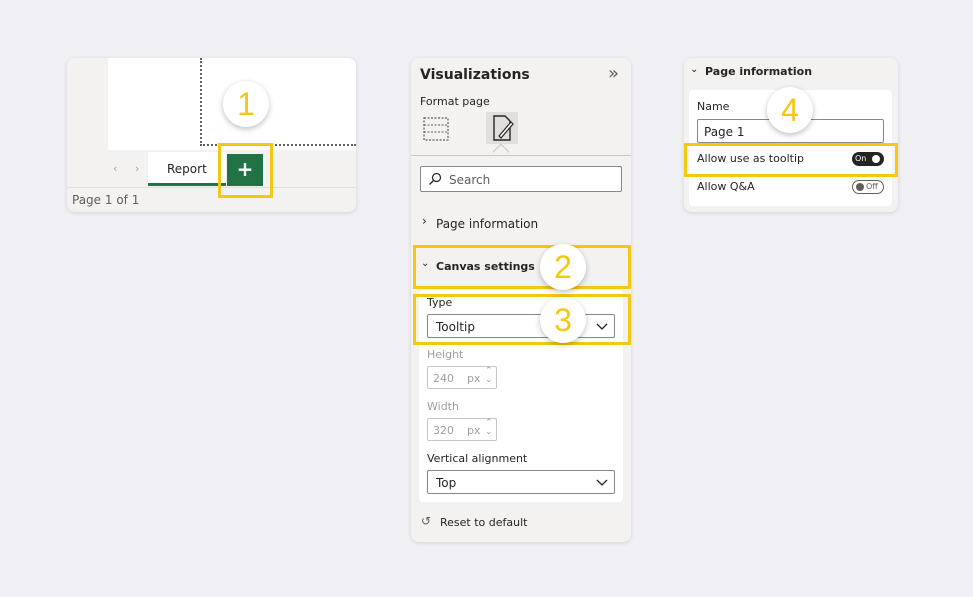 The width and height of the screenshot is (973, 597). Describe the element at coordinates (211, 187) in the screenshot. I see `status-bar-divider` at that location.